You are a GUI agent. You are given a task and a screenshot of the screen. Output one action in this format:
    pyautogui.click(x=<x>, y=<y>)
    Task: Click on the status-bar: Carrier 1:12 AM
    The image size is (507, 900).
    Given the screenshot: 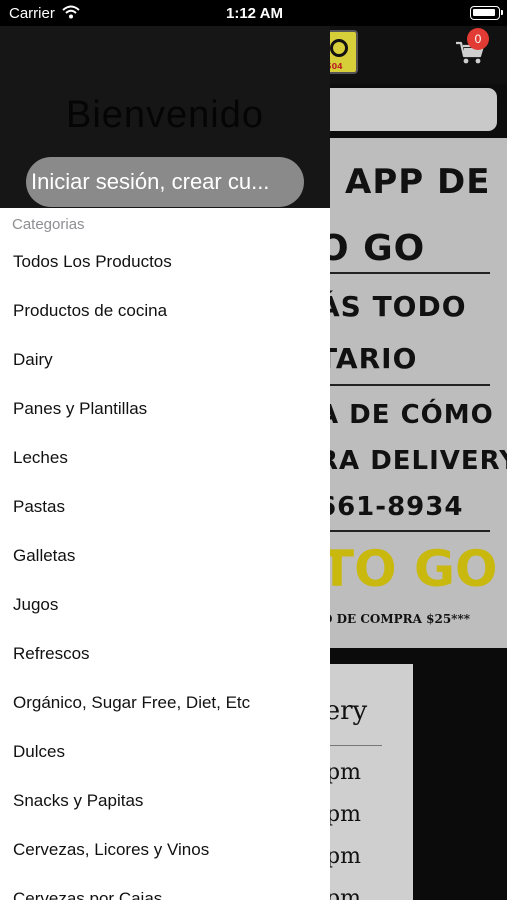 What is the action you would take?
    pyautogui.click(x=253, y=13)
    